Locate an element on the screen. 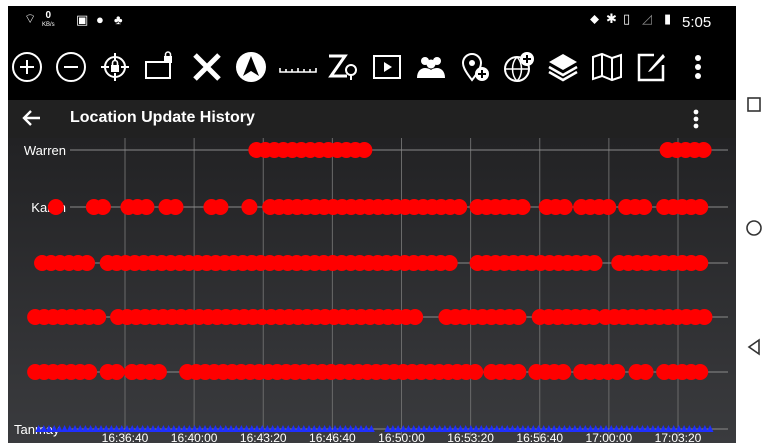 This screenshot has height=443, width=772. layers-icon is located at coordinates (563, 67).